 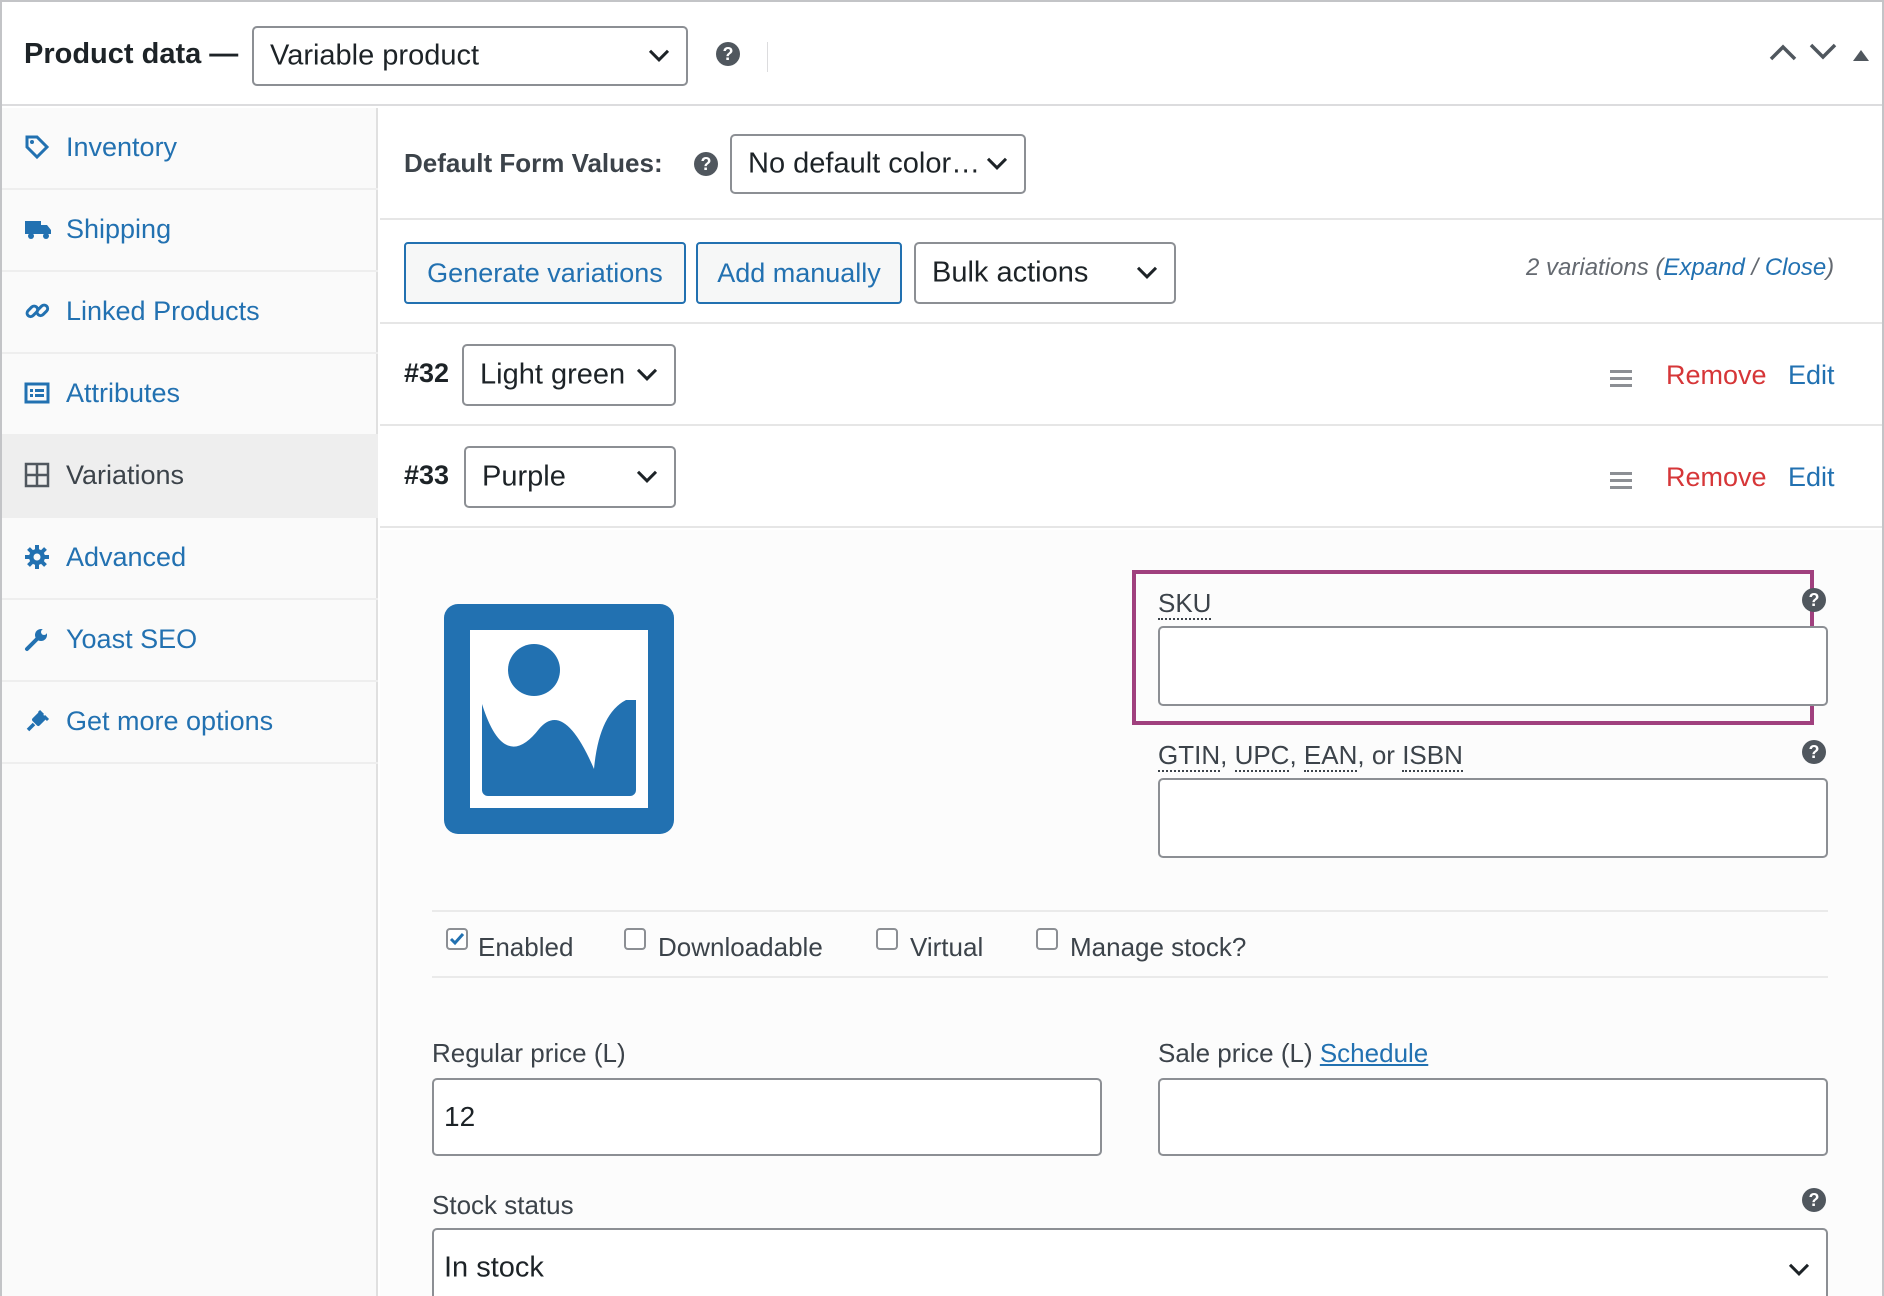 What do you see at coordinates (887, 939) in the screenshot?
I see `virtual-checkbox` at bounding box center [887, 939].